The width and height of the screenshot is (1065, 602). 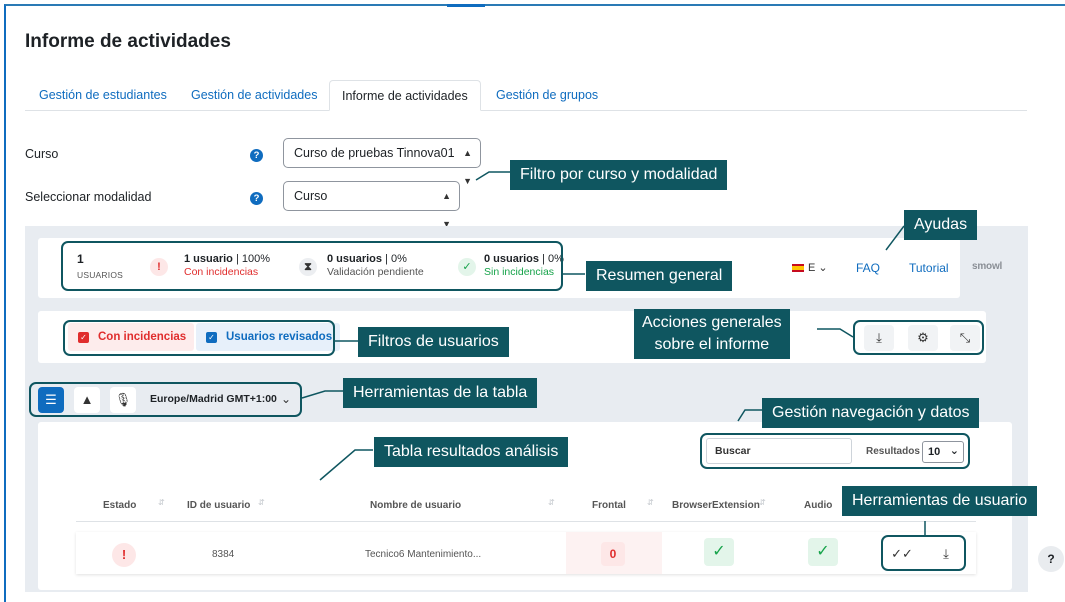 What do you see at coordinates (823, 268) in the screenshot?
I see `chevron-down-icon: ⌄` at bounding box center [823, 268].